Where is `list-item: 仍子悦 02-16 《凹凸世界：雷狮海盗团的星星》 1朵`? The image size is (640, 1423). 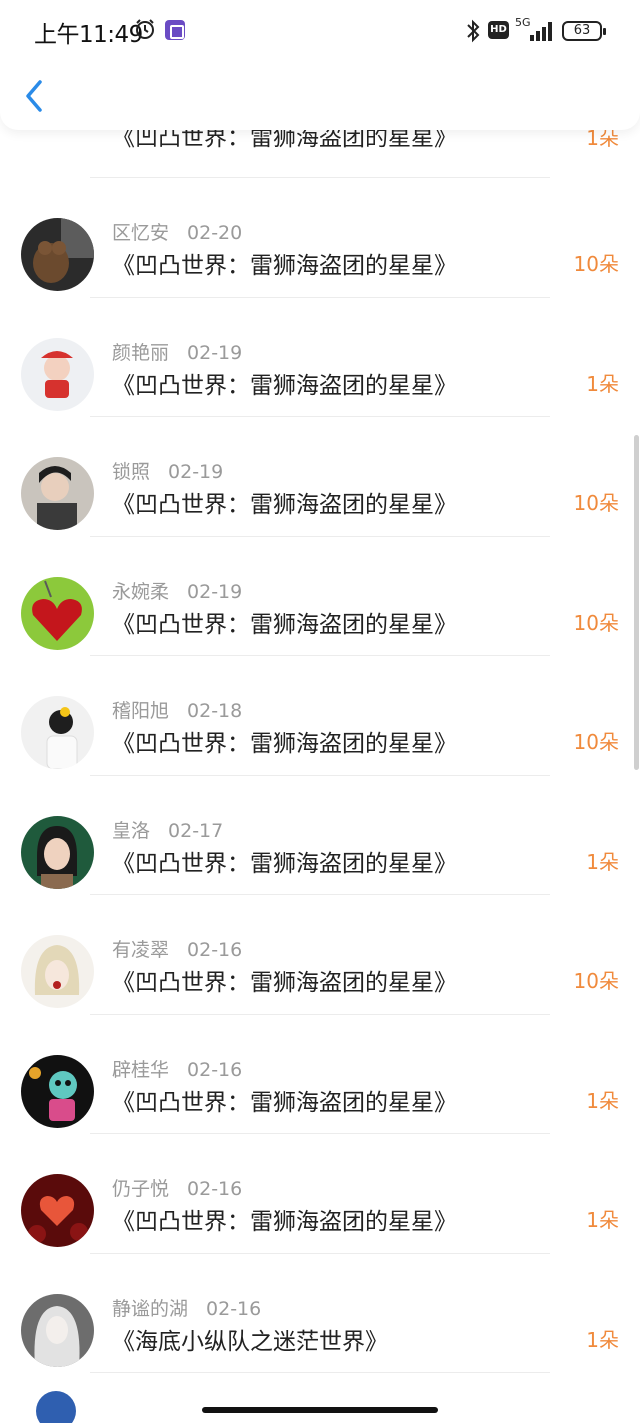
list-item: 仍子悦 02-16 《凹凸世界：雷狮海盗团的星星》 1朵 is located at coordinates (320, 1194).